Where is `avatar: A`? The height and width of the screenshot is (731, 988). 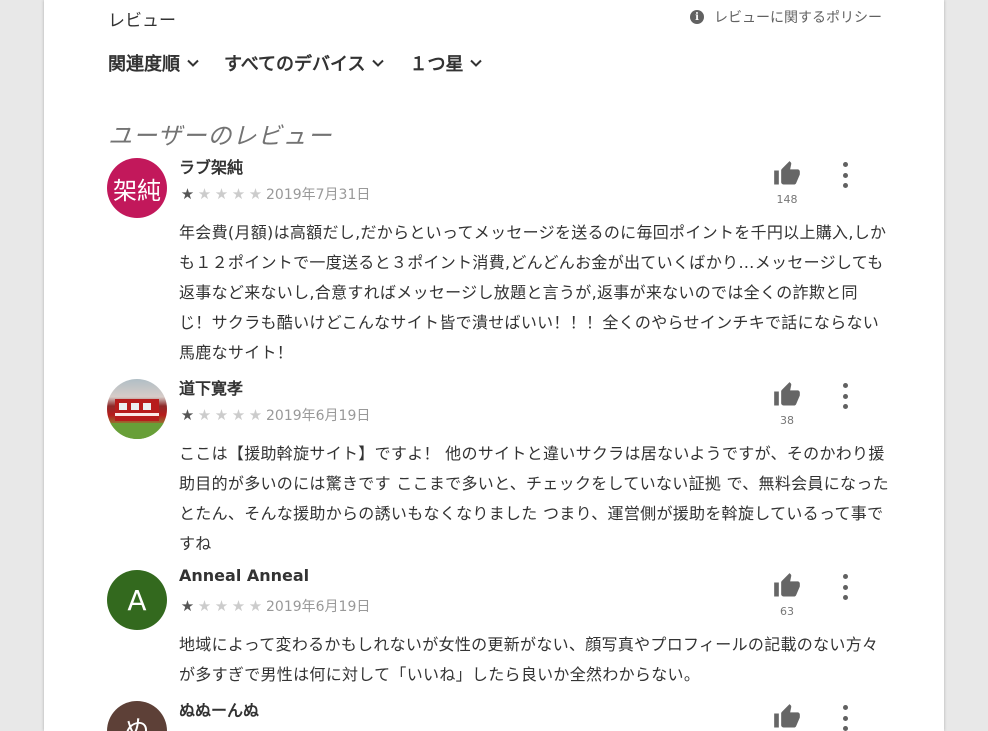
avatar: A is located at coordinates (137, 600).